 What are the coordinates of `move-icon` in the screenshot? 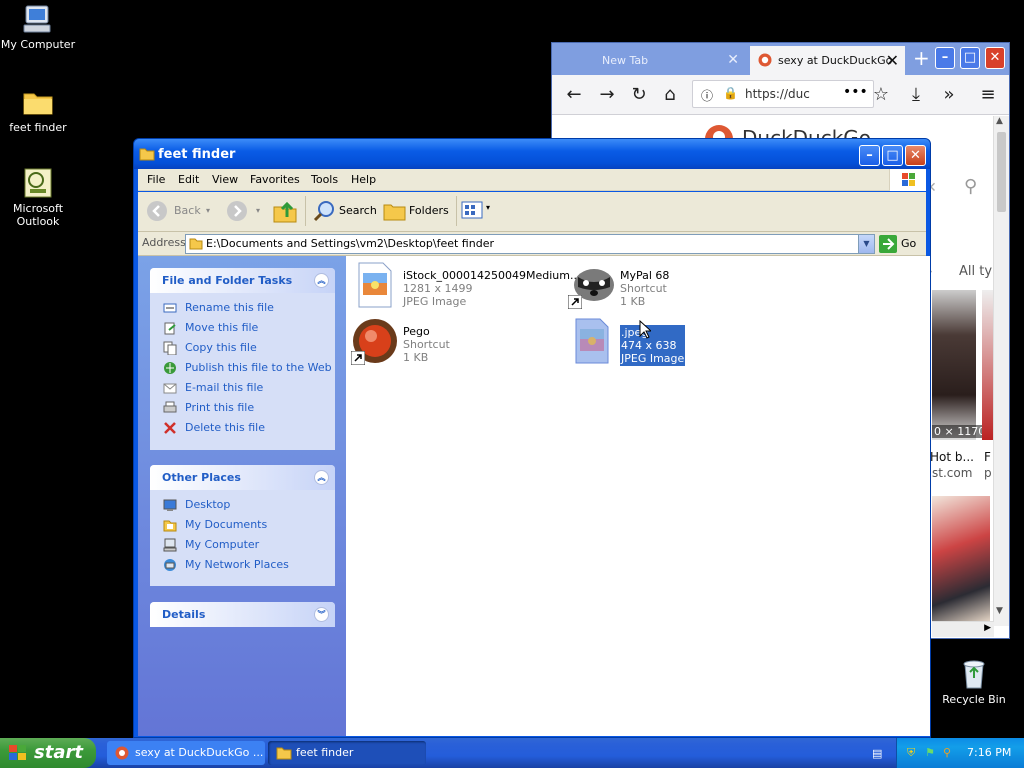 It's located at (170, 328).